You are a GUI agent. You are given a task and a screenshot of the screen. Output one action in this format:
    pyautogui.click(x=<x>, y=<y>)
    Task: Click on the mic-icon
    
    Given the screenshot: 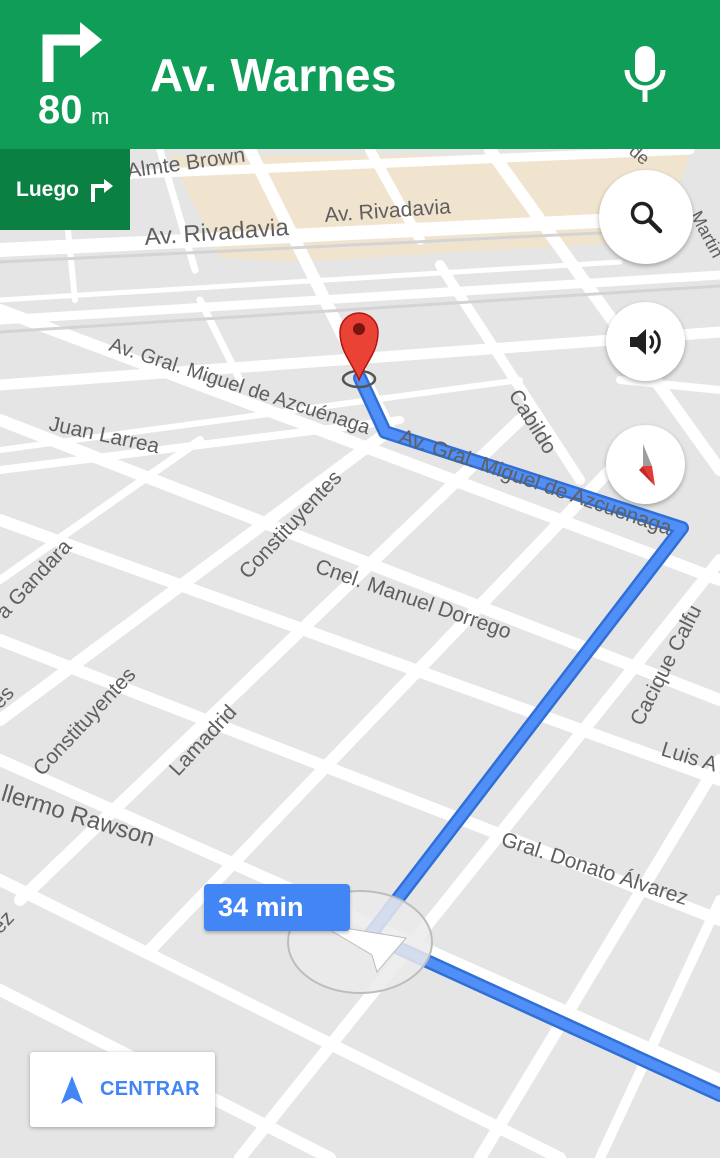 What is the action you would take?
    pyautogui.click(x=645, y=74)
    